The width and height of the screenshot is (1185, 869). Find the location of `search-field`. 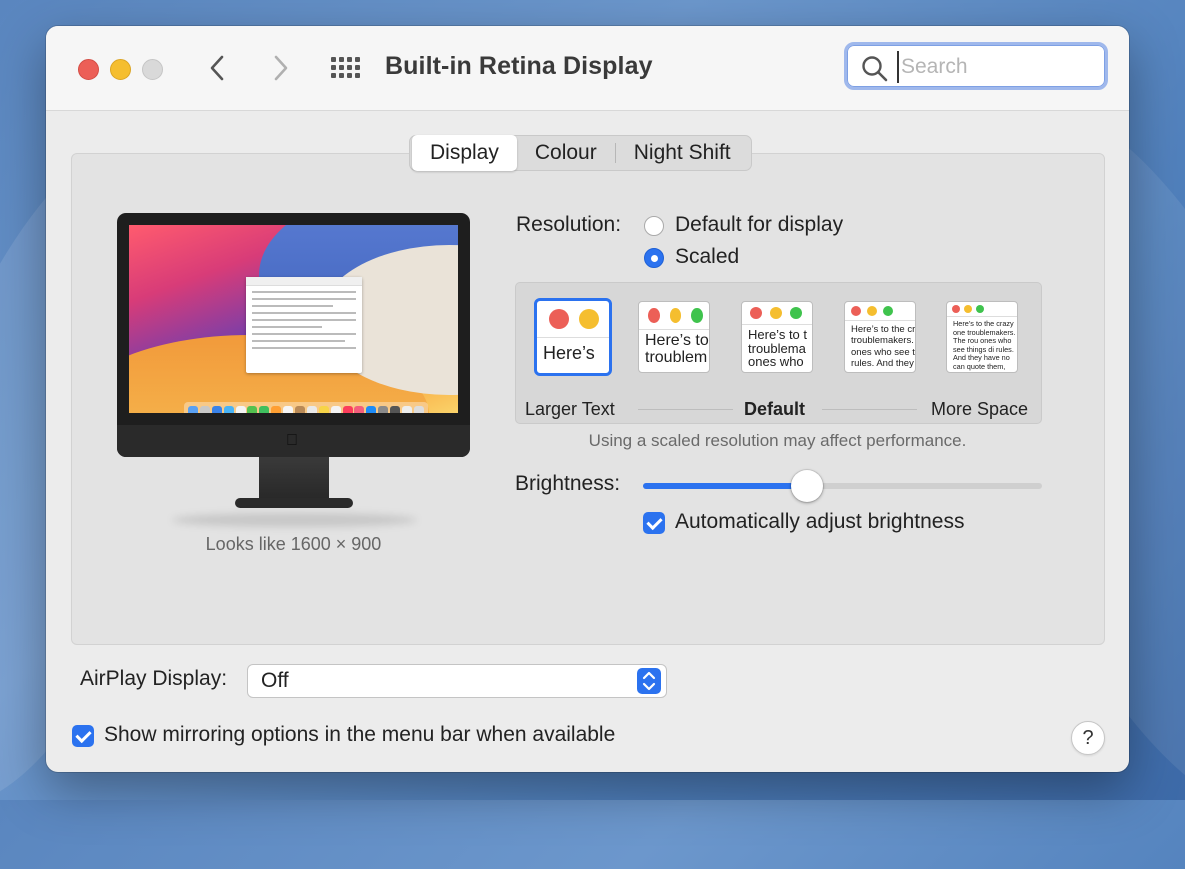

search-field is located at coordinates (976, 66).